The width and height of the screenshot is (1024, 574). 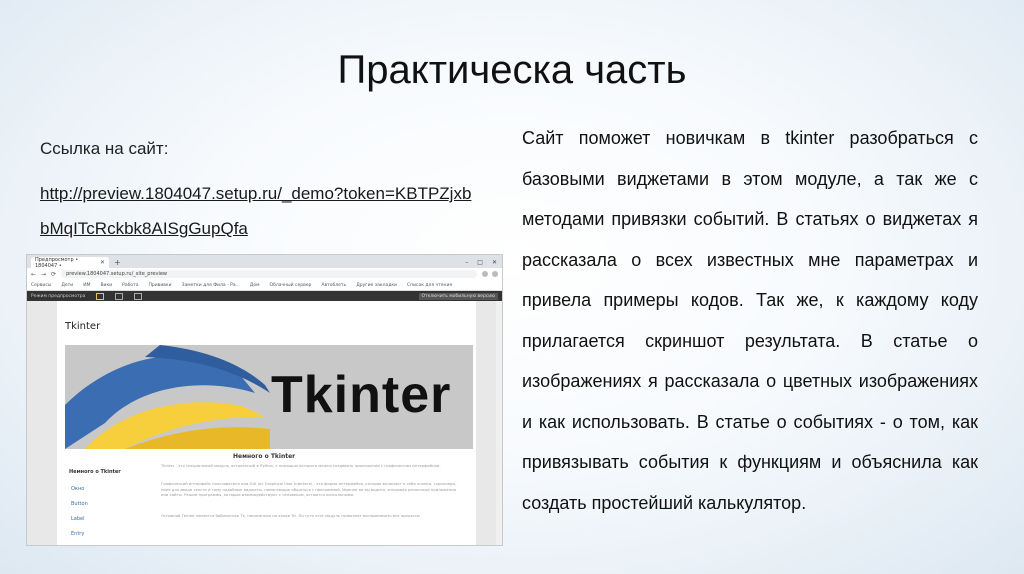 I want to click on sidebar-link: Button, so click(x=79, y=504).